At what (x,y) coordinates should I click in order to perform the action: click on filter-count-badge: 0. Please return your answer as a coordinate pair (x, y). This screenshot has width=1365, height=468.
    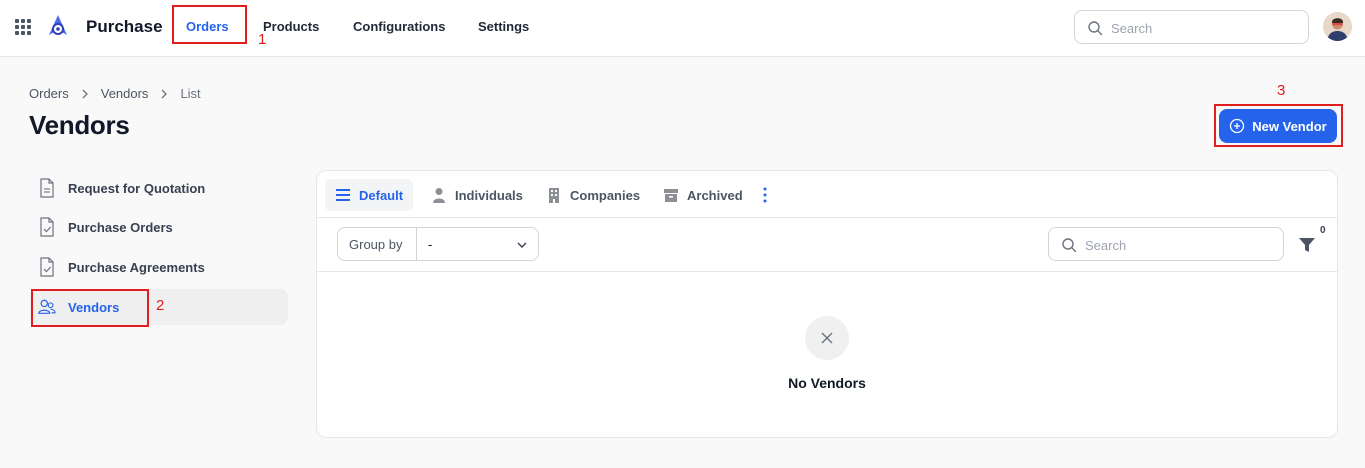
    Looking at the image, I should click on (1323, 230).